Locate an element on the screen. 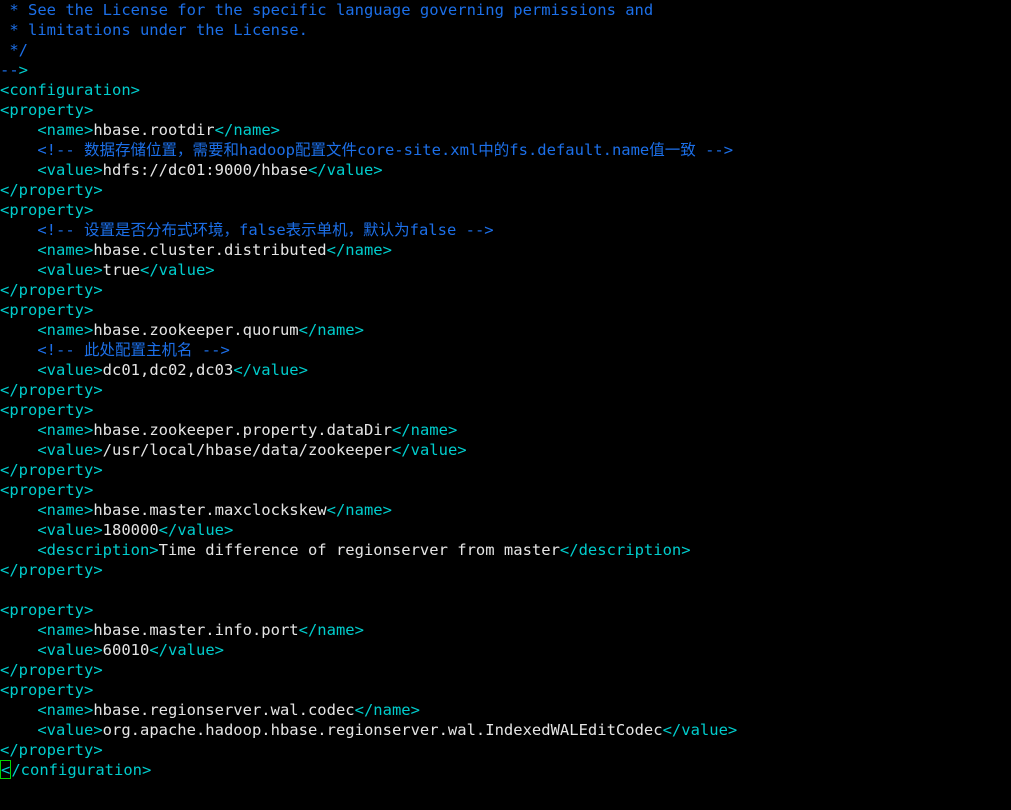 The width and height of the screenshot is (1011, 810). code-token-text: 60010 is located at coordinates (126, 650).